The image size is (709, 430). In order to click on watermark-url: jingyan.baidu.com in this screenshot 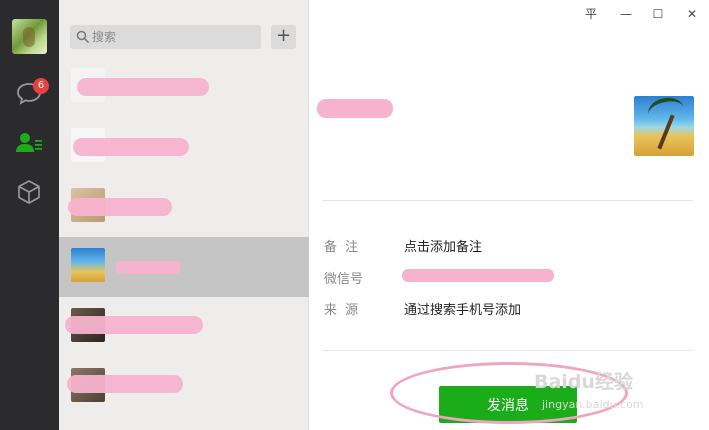, I will do `click(593, 404)`.